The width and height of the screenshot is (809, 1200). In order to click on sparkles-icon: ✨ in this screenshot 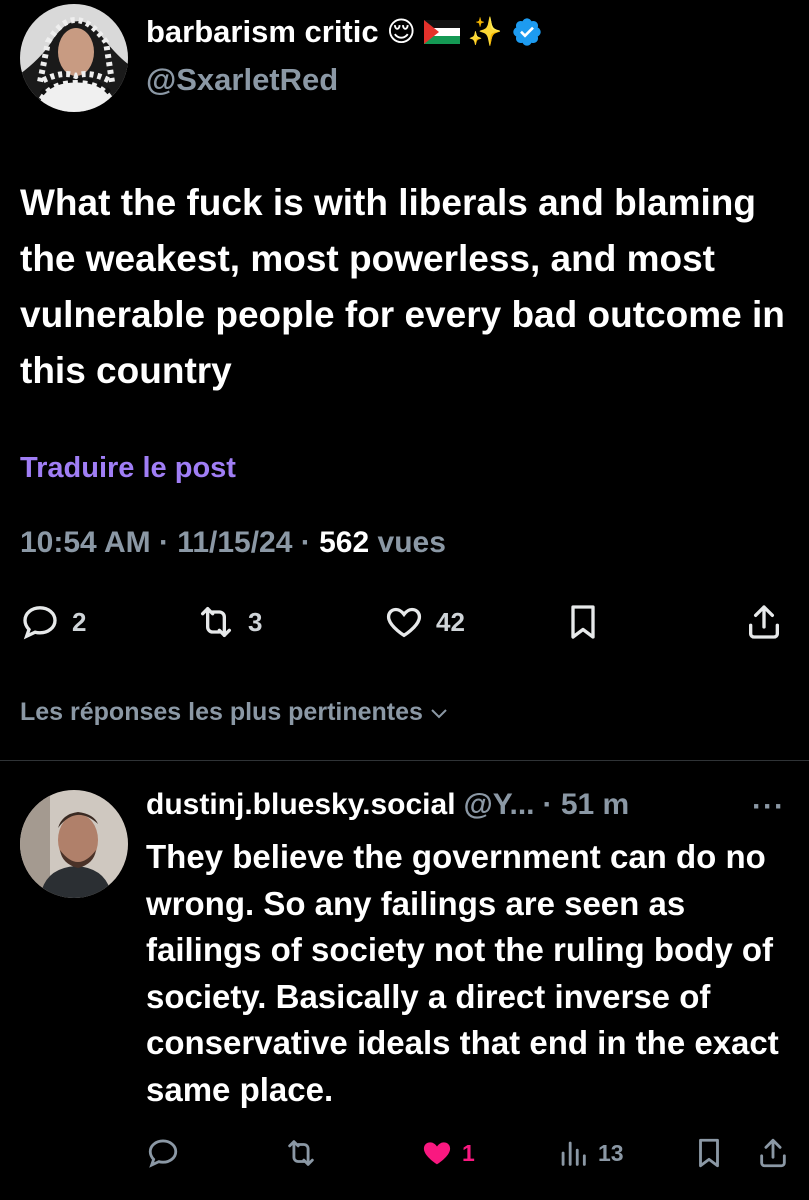, I will do `click(485, 31)`.